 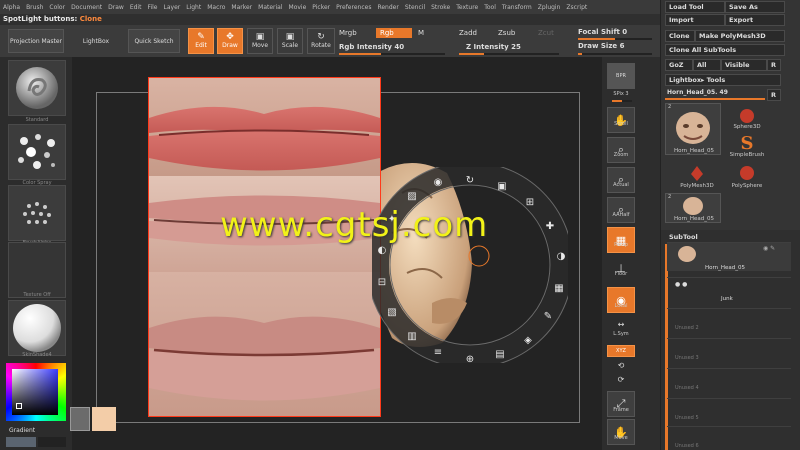 What do you see at coordinates (693, 129) in the screenshot?
I see `tool-thumb-horn-head: 2 Horn_Head_05` at bounding box center [693, 129].